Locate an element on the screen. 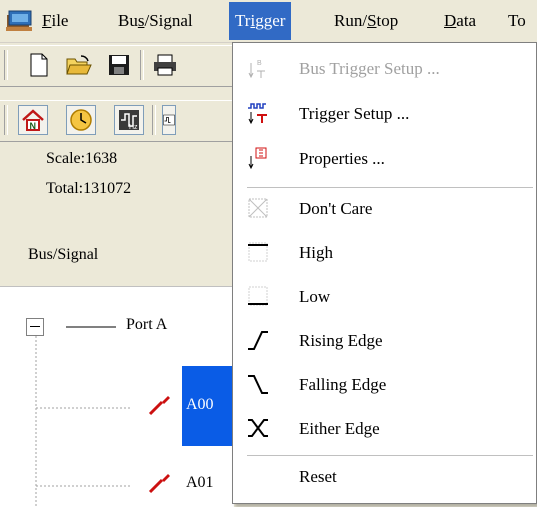 The width and height of the screenshot is (537, 507). tree-header-label: Bus/Signal is located at coordinates (63, 254).